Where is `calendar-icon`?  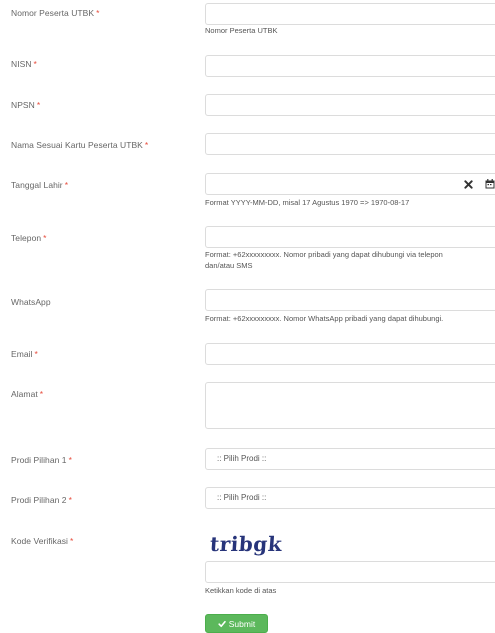 calendar-icon is located at coordinates (487, 184).